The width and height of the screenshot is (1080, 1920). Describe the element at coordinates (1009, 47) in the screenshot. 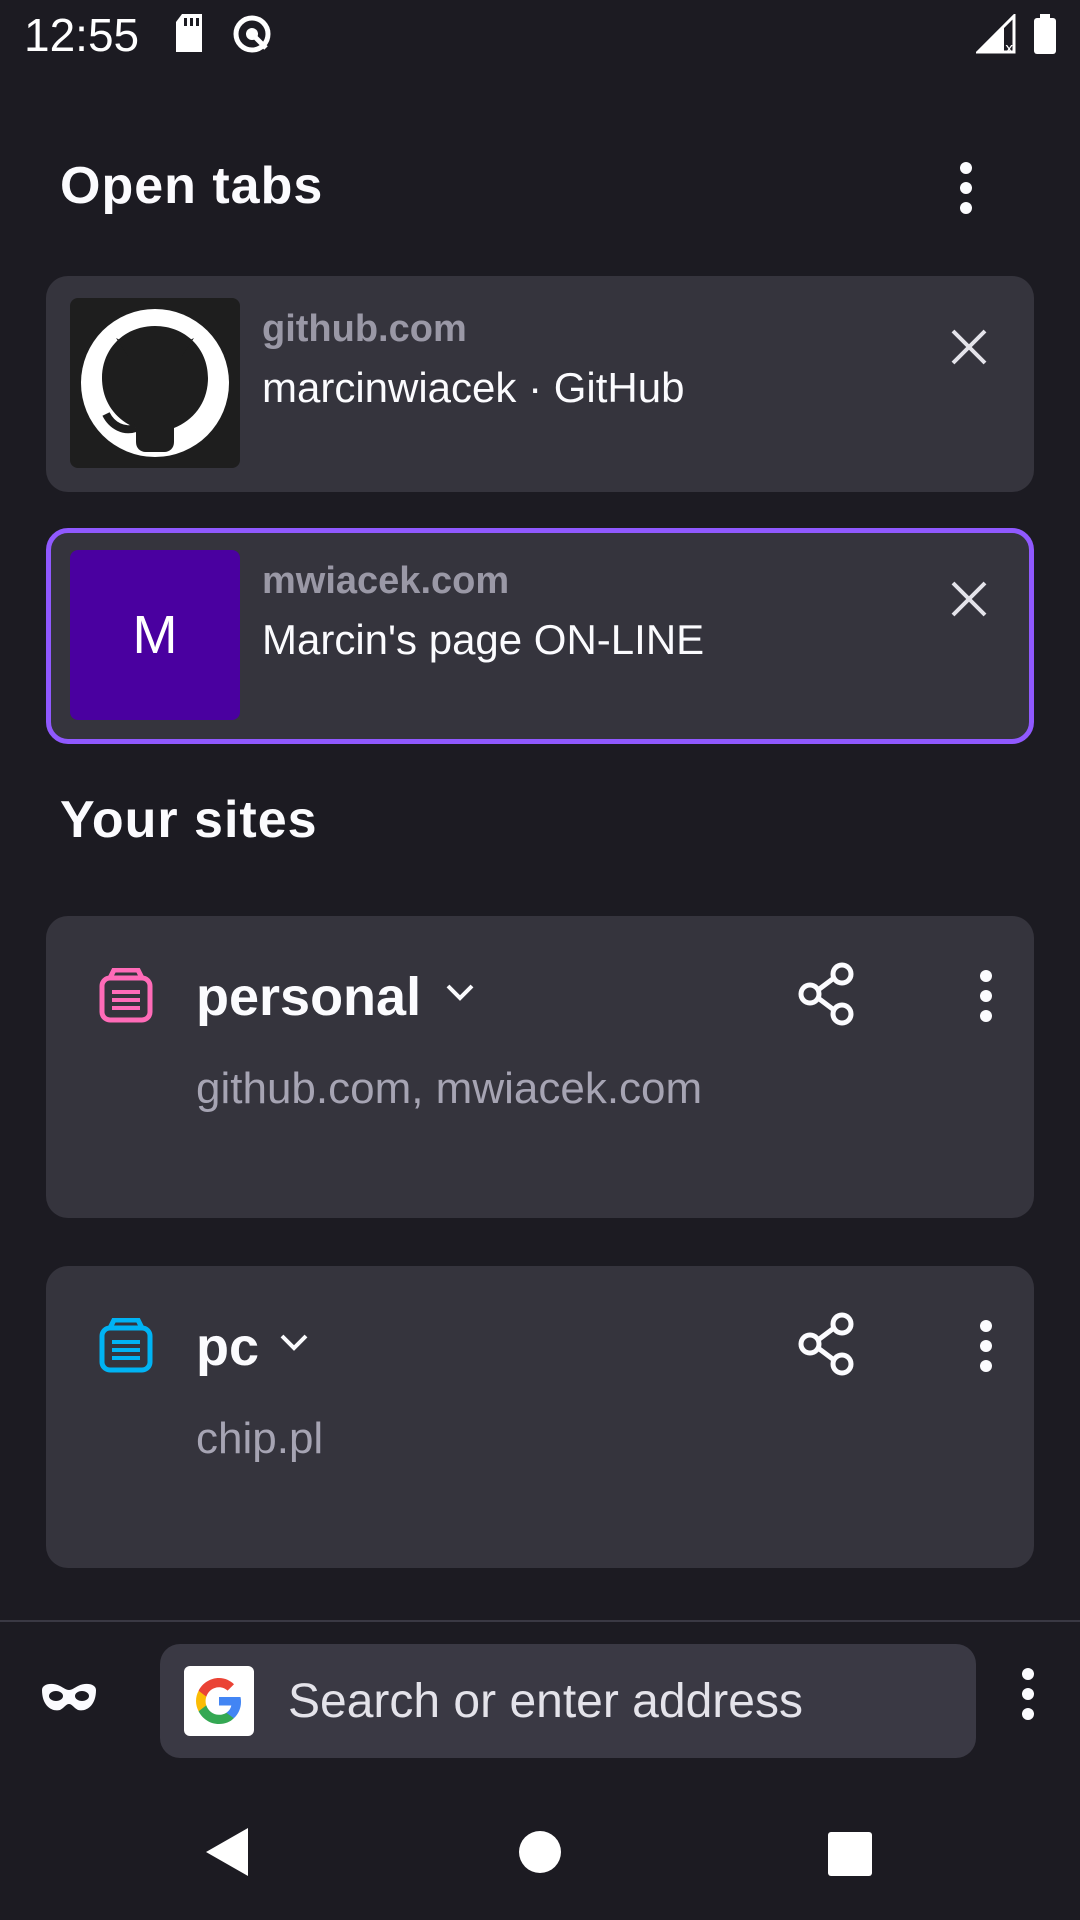

I see `svg-text: x` at that location.